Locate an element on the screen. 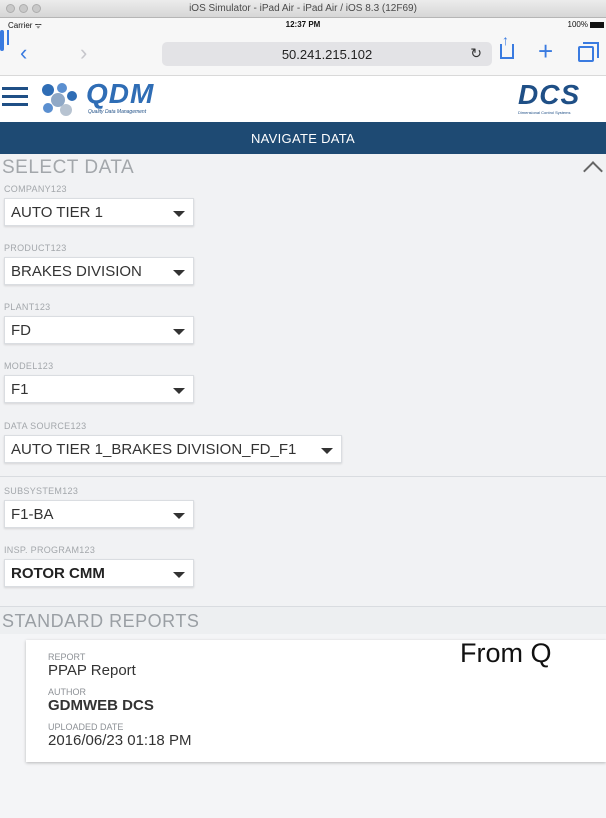 The width and height of the screenshot is (606, 818). uploaded-date-label: UPLOADED DATE is located at coordinates (86, 727).